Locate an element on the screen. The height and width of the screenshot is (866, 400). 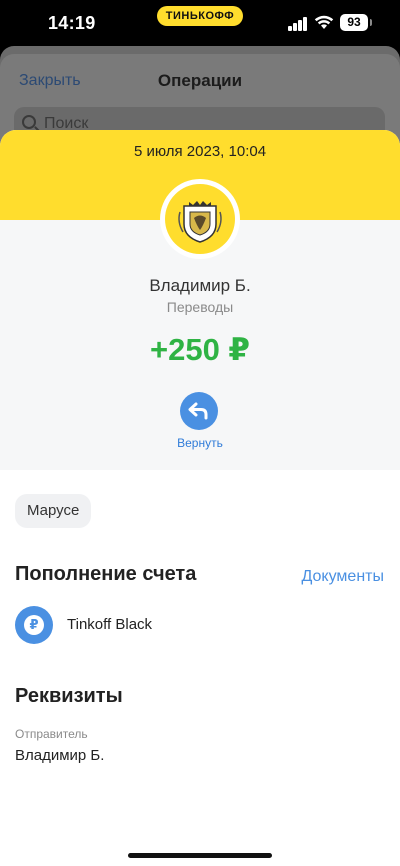
counterparty-name: Владимир Б. is located at coordinates (200, 285).